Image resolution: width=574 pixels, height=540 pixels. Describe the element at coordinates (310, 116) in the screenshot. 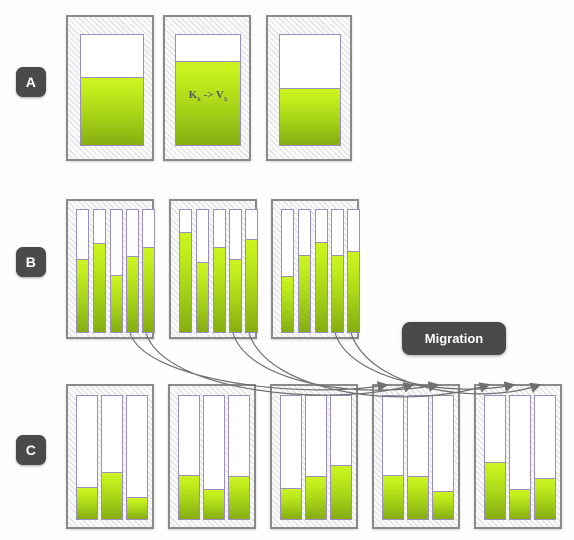

I see `vessel-a3-1-fill` at that location.